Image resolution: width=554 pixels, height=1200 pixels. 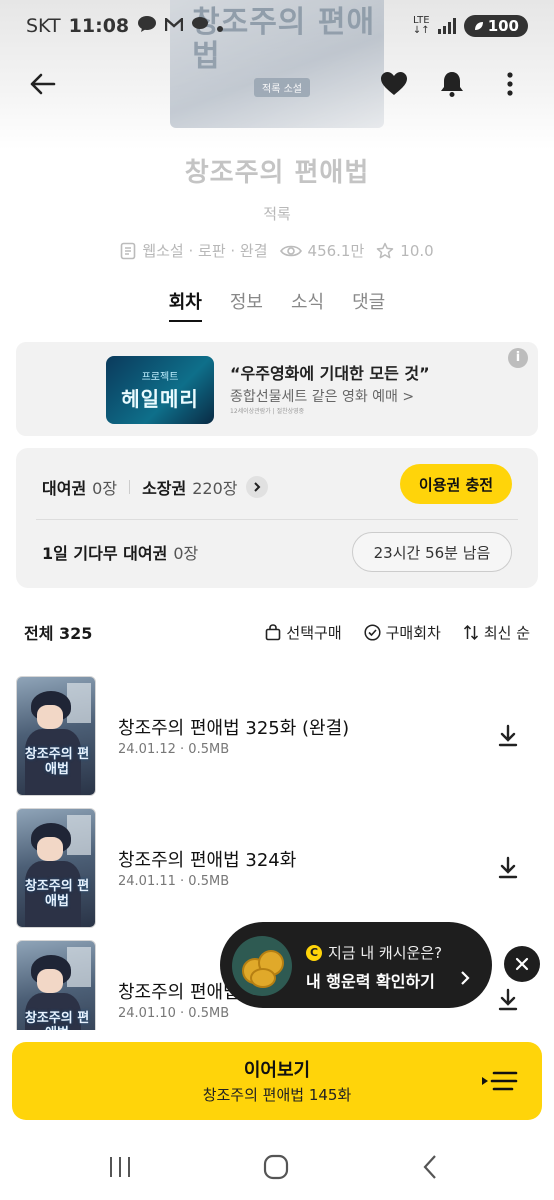 I want to click on episode-date: 24.01.10, so click(x=147, y=1013).